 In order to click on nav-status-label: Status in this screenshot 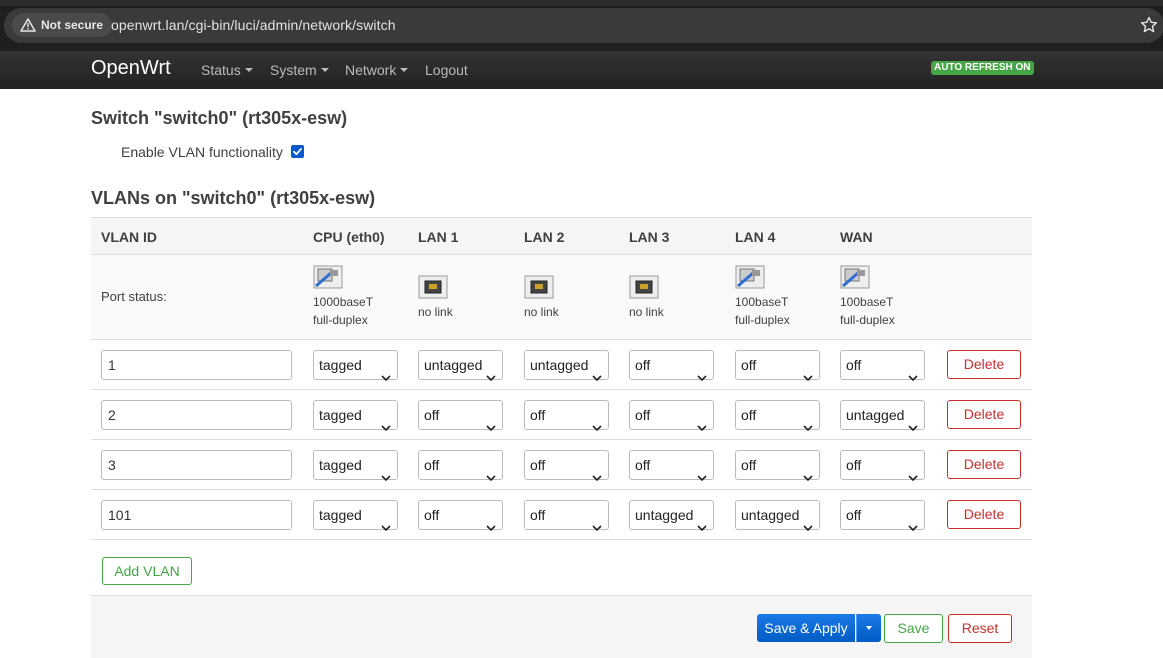, I will do `click(221, 70)`.